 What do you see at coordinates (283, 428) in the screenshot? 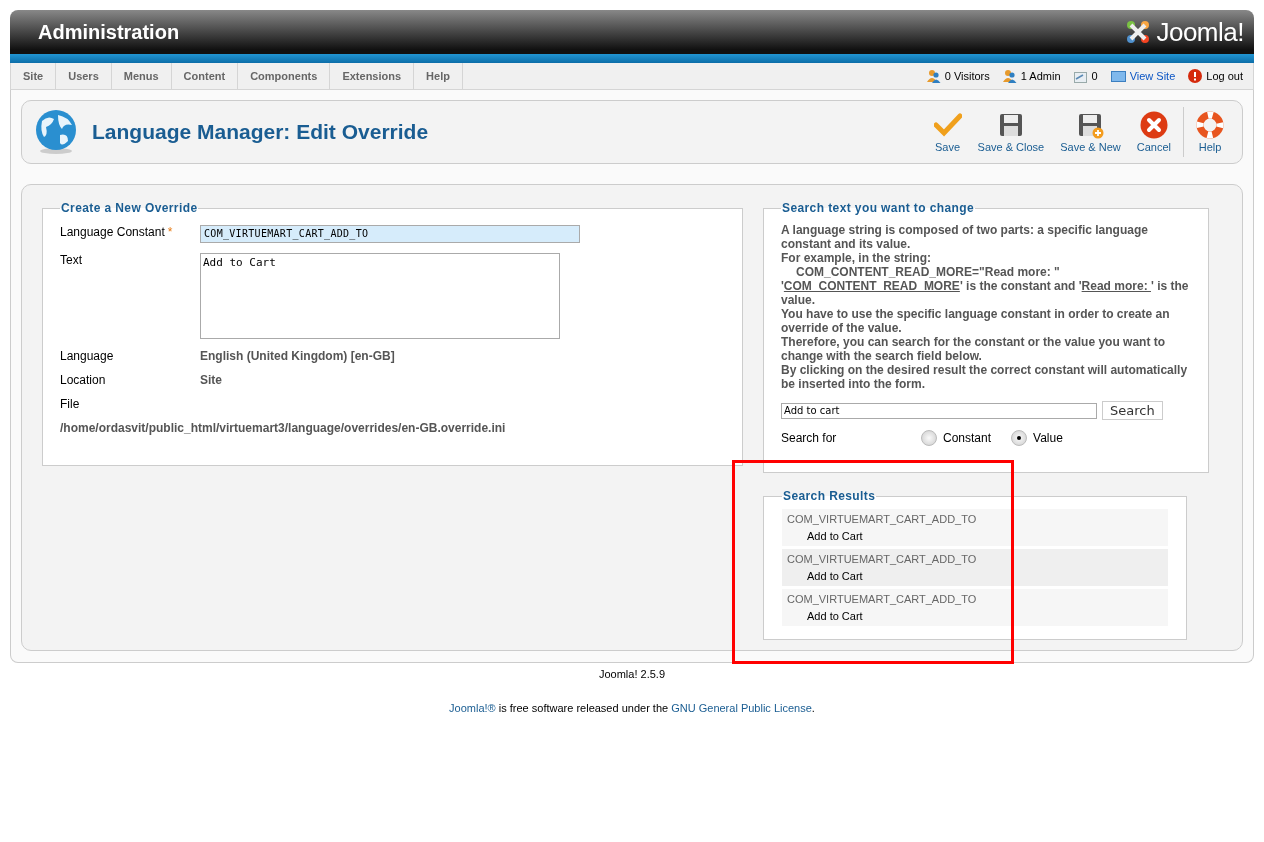
I see `file-path: /home/ordasvit/public_html/virtuemart3/language/overrides/en-GB.override.ini` at bounding box center [283, 428].